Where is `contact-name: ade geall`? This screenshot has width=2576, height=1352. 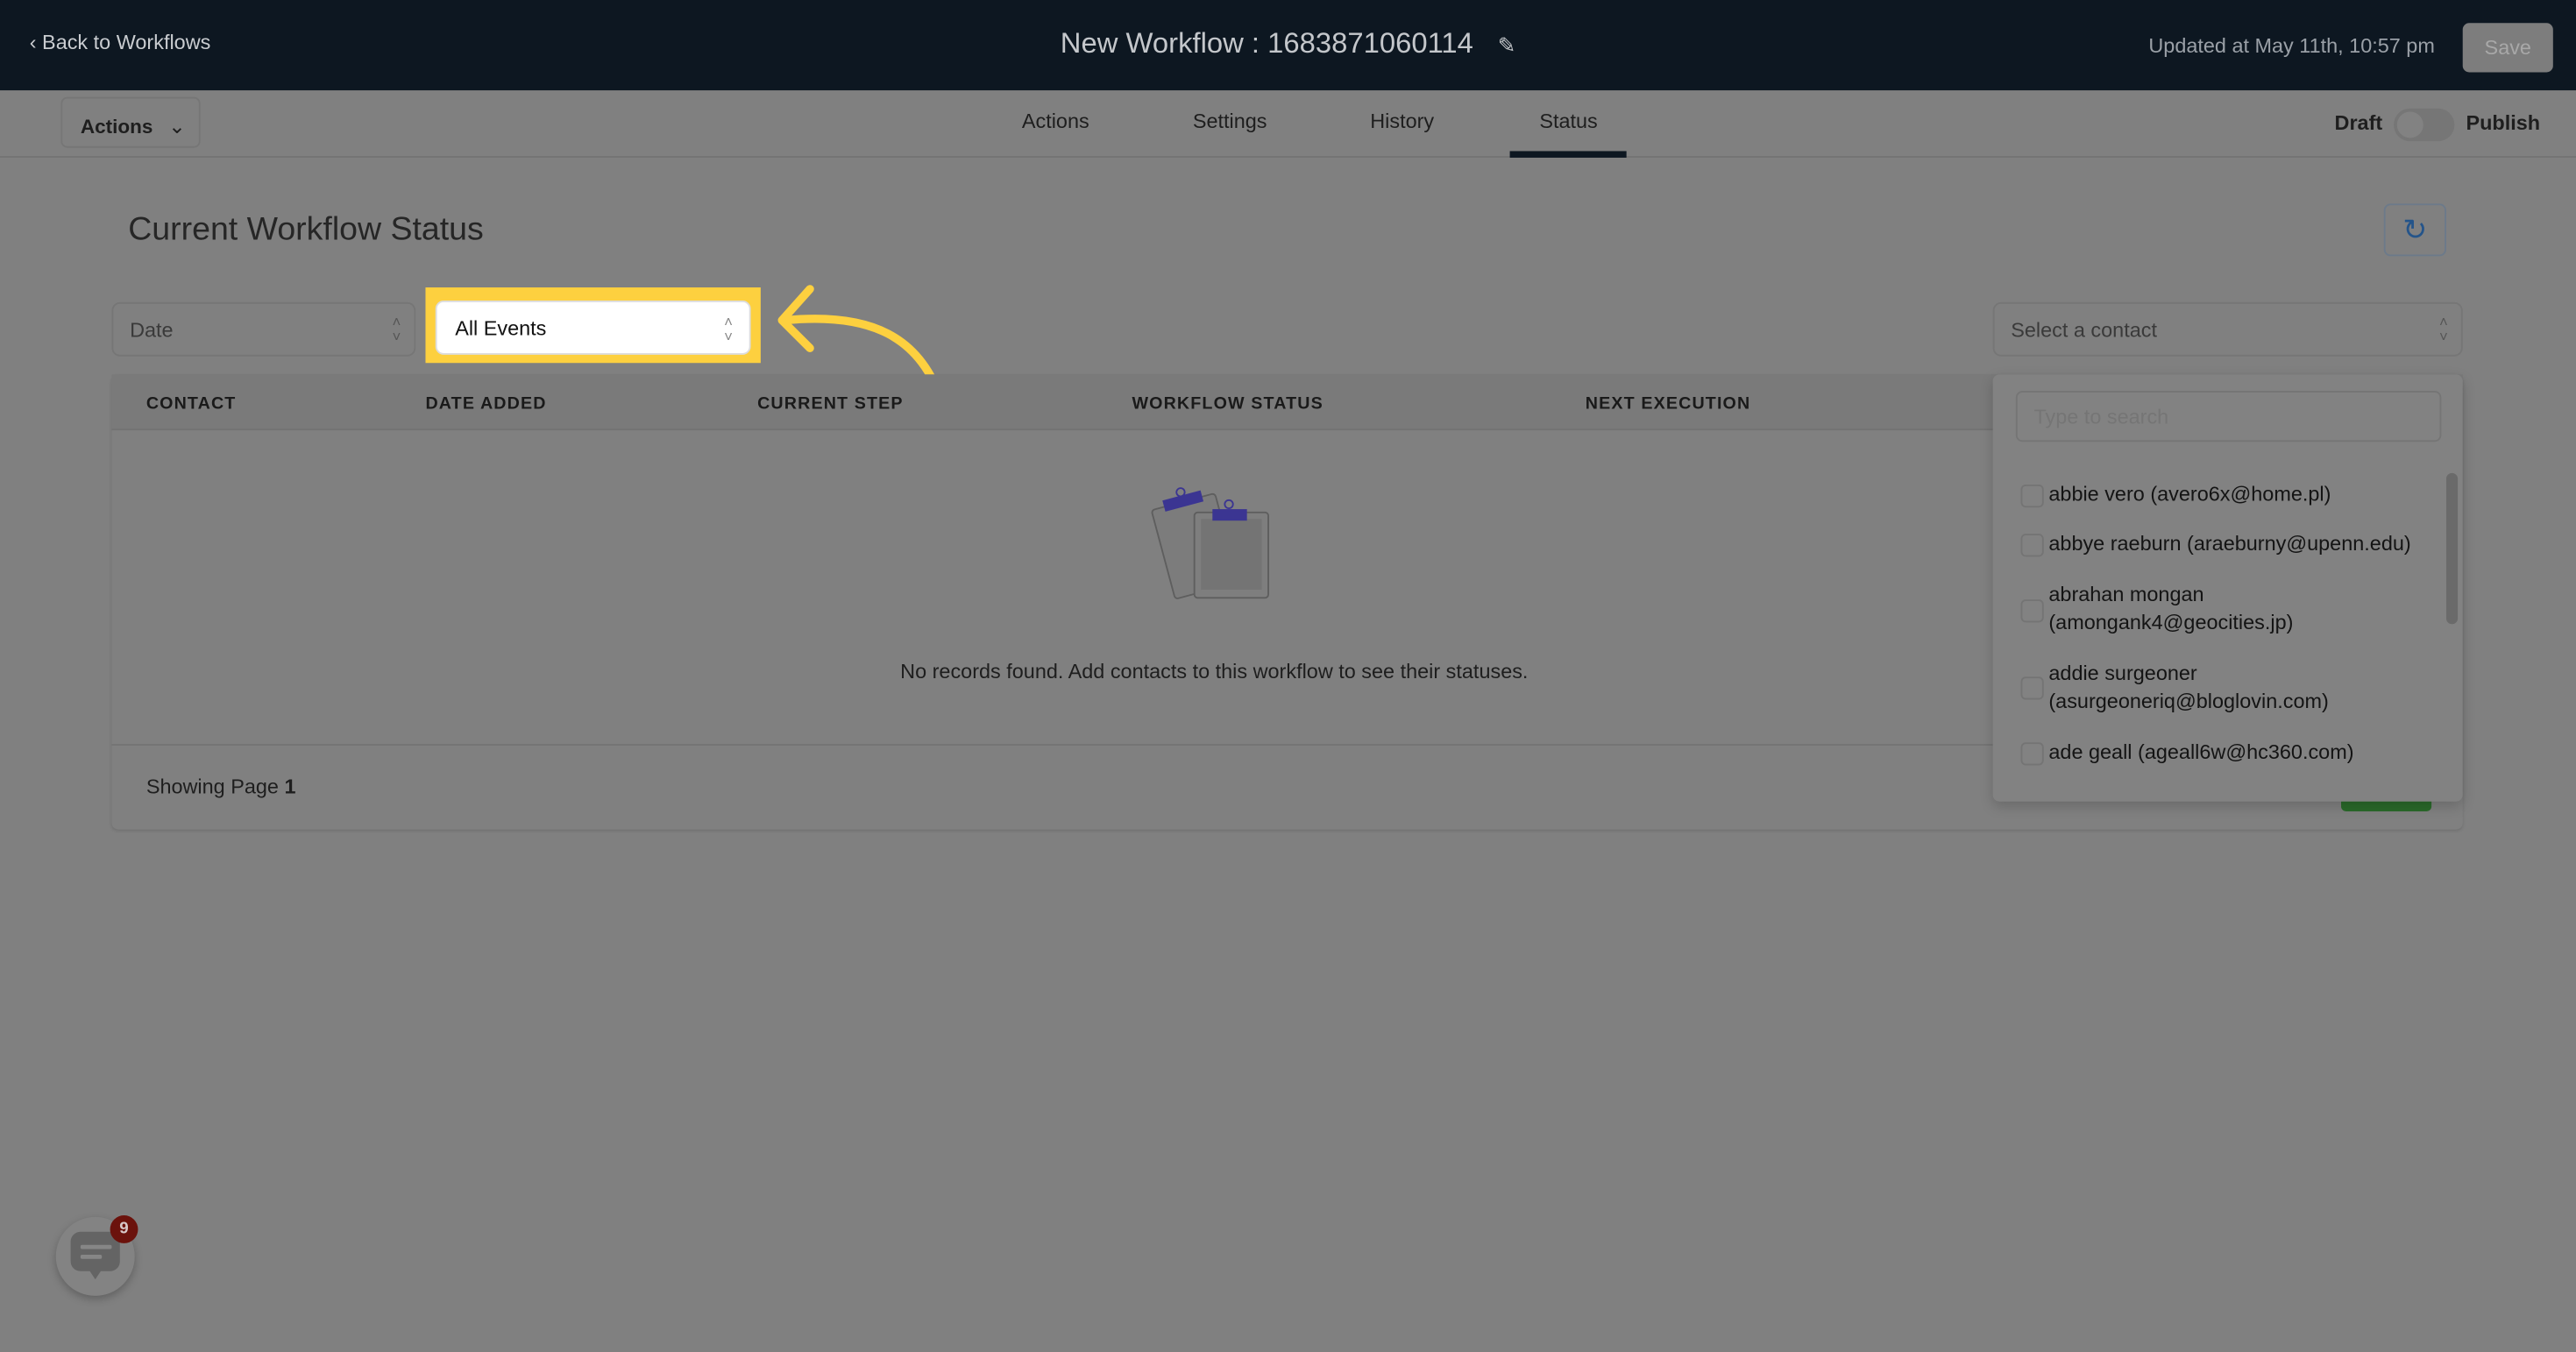 contact-name: ade geall is located at coordinates (2090, 752).